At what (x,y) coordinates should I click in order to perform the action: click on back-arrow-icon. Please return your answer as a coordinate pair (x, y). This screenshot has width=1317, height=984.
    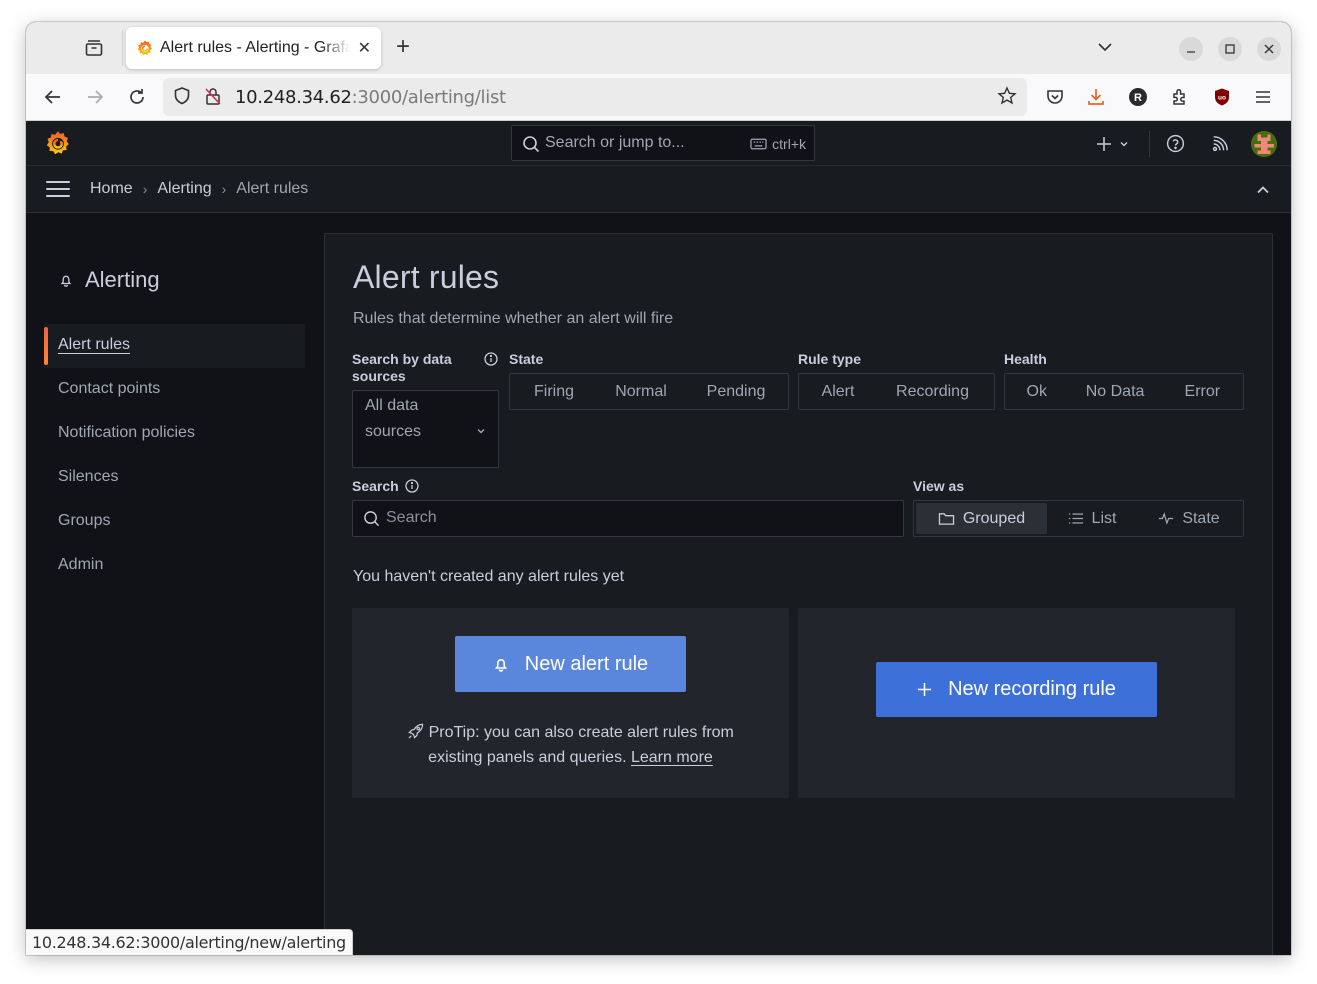
    Looking at the image, I should click on (53, 97).